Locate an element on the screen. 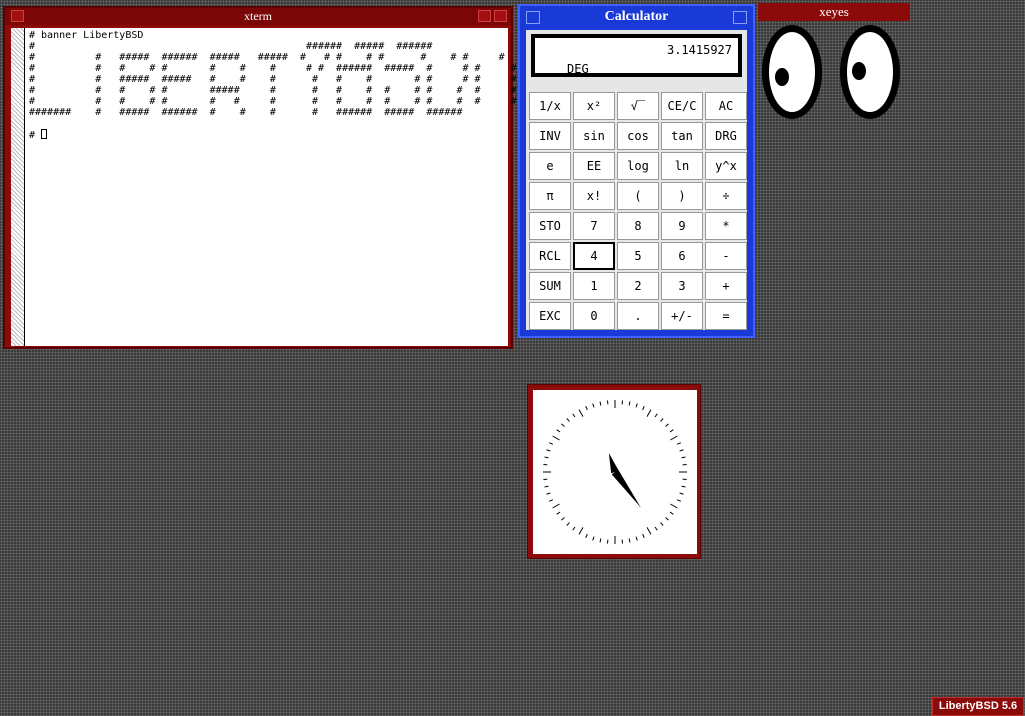  os-version-label: LibertyBSD 5.6 is located at coordinates (978, 706).